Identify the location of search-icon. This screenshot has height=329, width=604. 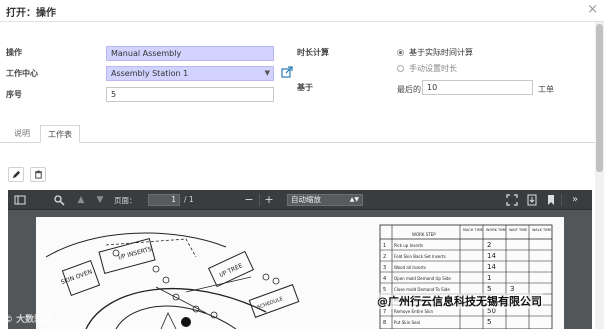
(59, 200).